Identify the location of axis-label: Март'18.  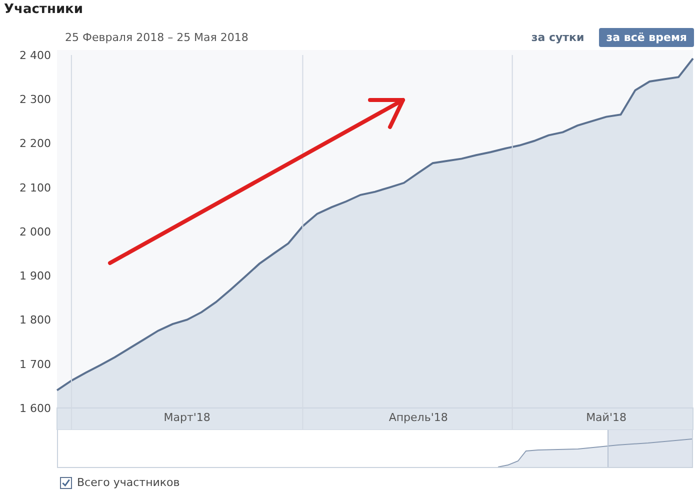
(187, 417).